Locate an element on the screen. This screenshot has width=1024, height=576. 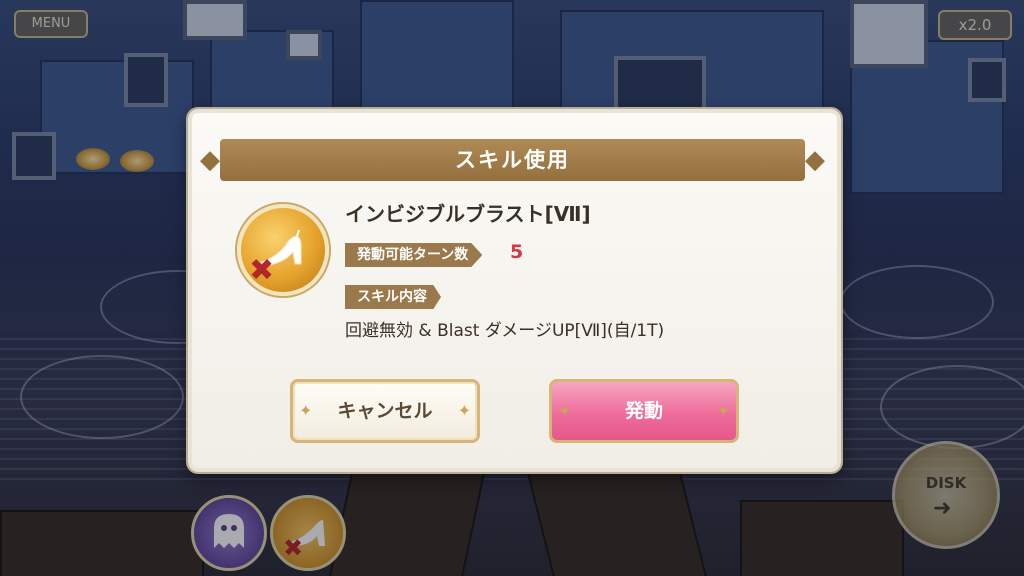
skill-name: インビジブルブラスト[Ⅶ] is located at coordinates (468, 214).